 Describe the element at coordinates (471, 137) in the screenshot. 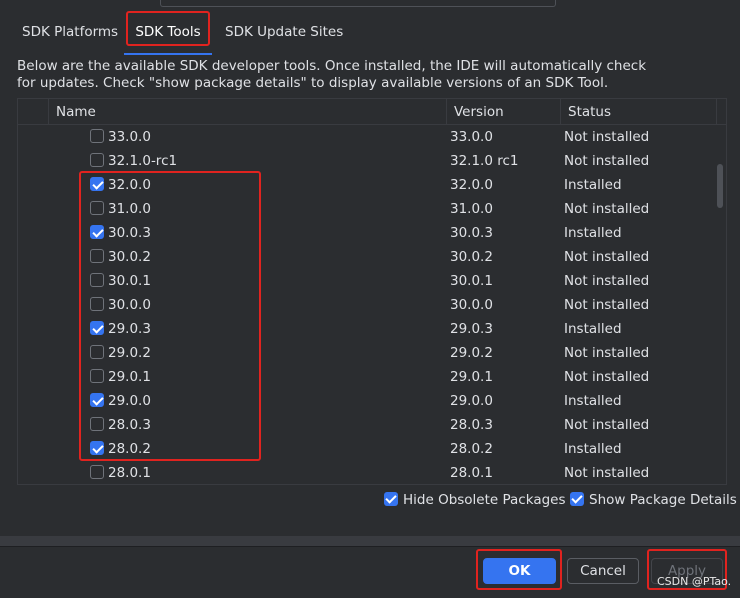

I see `row-version: 33.0.0` at that location.